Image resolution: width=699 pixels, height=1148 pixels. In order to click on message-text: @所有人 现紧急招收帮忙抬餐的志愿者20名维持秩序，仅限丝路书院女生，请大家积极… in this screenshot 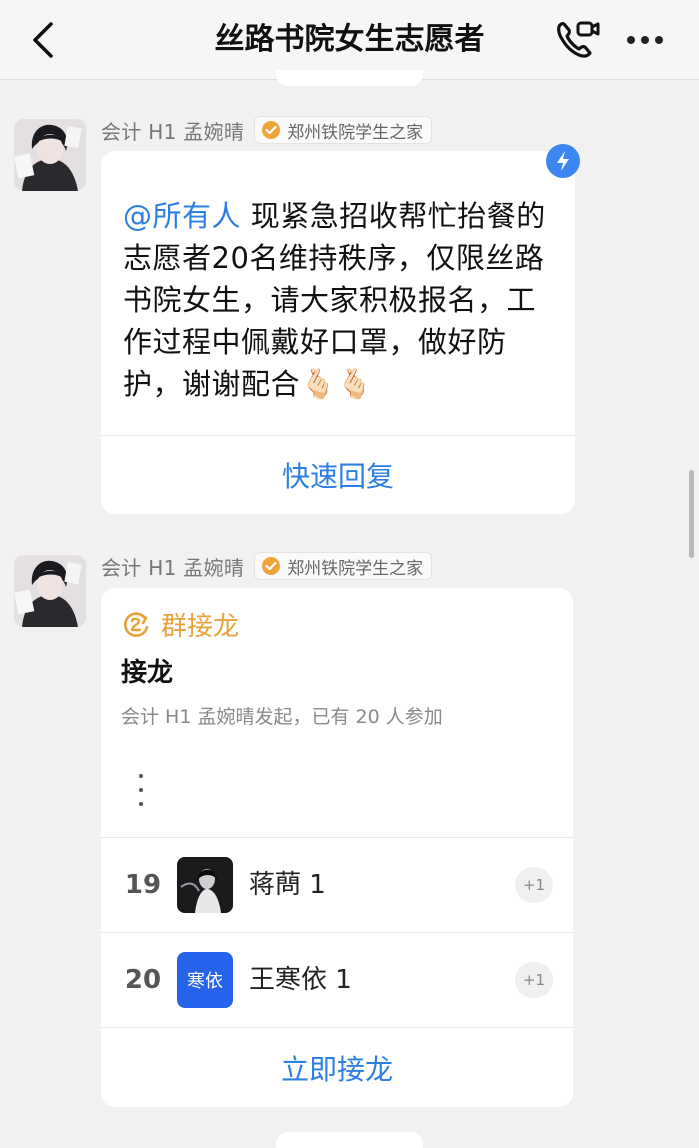, I will do `click(338, 300)`.